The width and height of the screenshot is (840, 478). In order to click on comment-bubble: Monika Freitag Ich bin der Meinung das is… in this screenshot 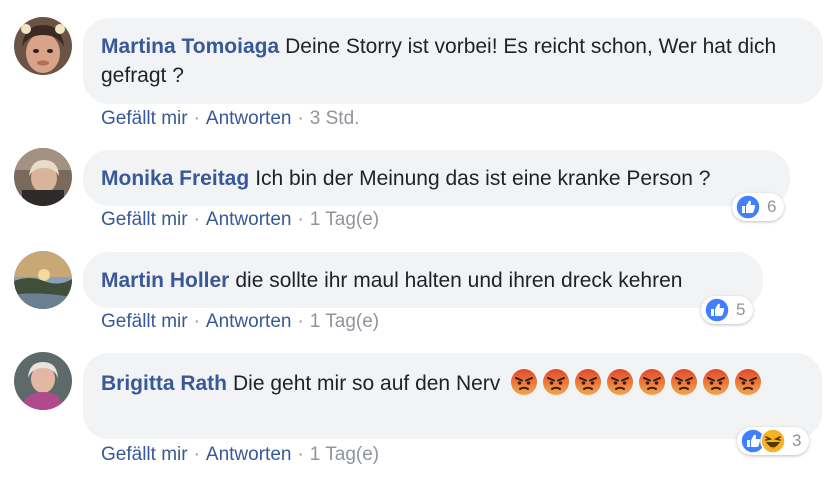, I will do `click(436, 178)`.